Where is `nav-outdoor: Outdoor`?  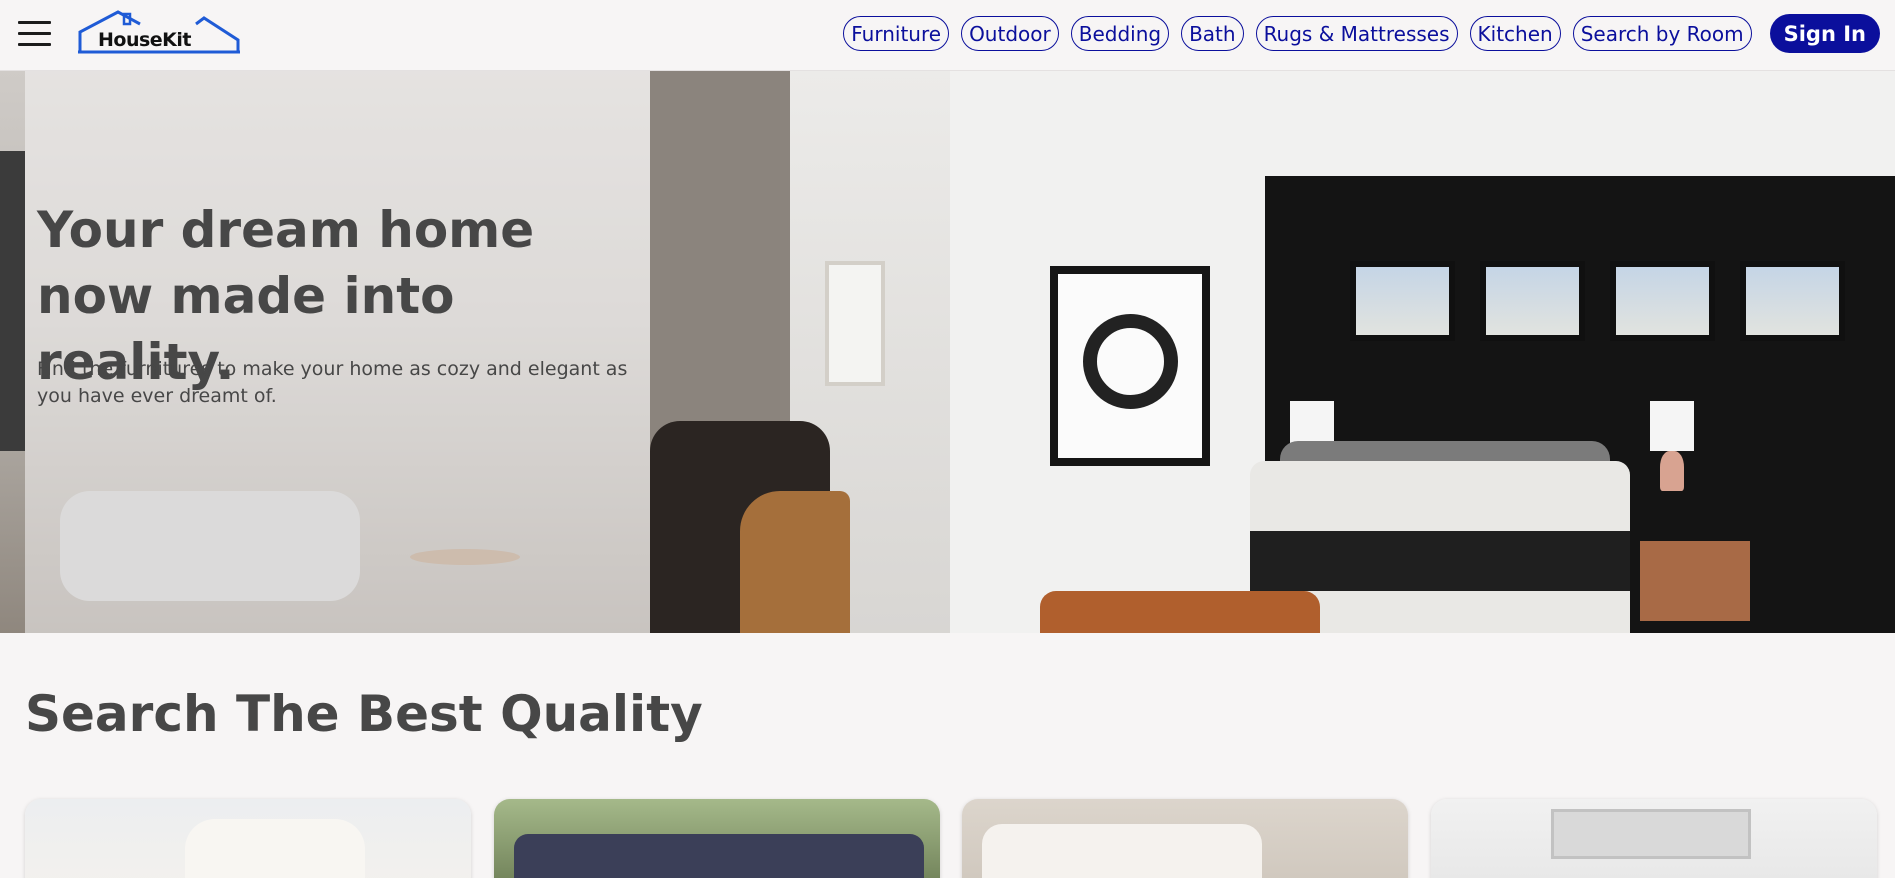
nav-outdoor: Outdoor is located at coordinates (1010, 33).